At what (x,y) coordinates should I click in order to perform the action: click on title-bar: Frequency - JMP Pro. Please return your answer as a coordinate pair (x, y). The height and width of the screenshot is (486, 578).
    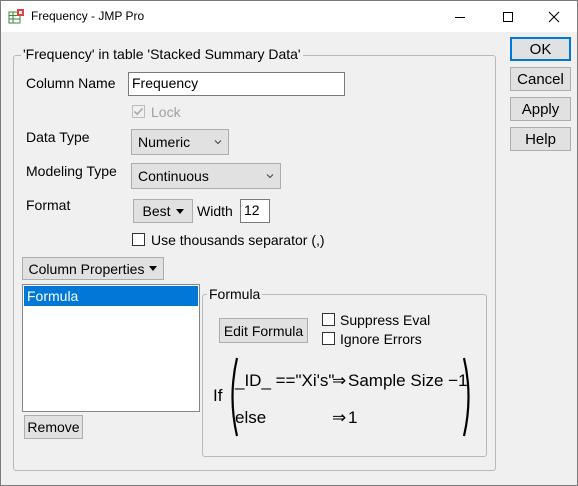
    Looking at the image, I should click on (289, 16).